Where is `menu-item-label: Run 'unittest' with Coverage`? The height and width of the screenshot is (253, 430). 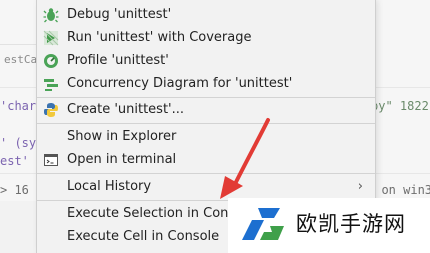 menu-item-label: Run 'unittest' with Coverage is located at coordinates (159, 37).